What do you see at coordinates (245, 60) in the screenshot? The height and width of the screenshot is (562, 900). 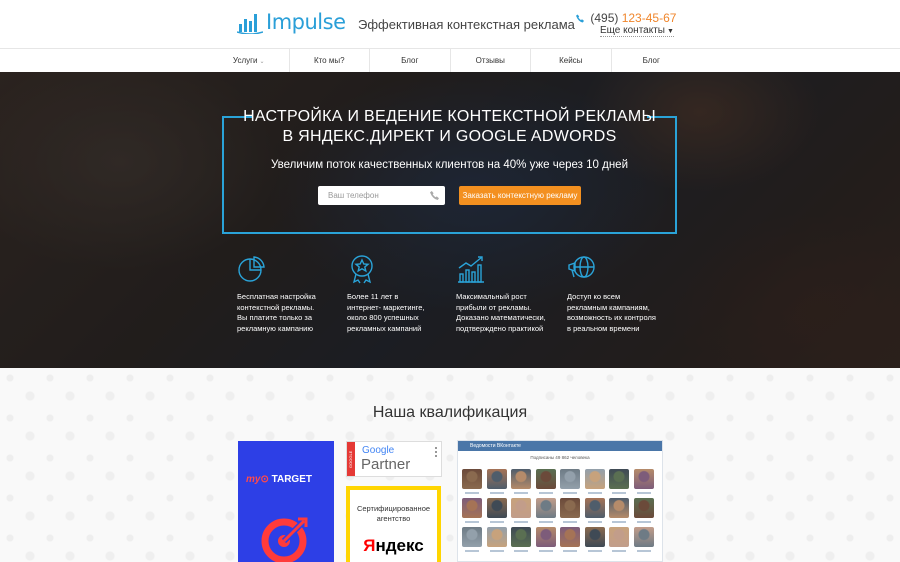 I see `nav-item-label: Услуги` at bounding box center [245, 60].